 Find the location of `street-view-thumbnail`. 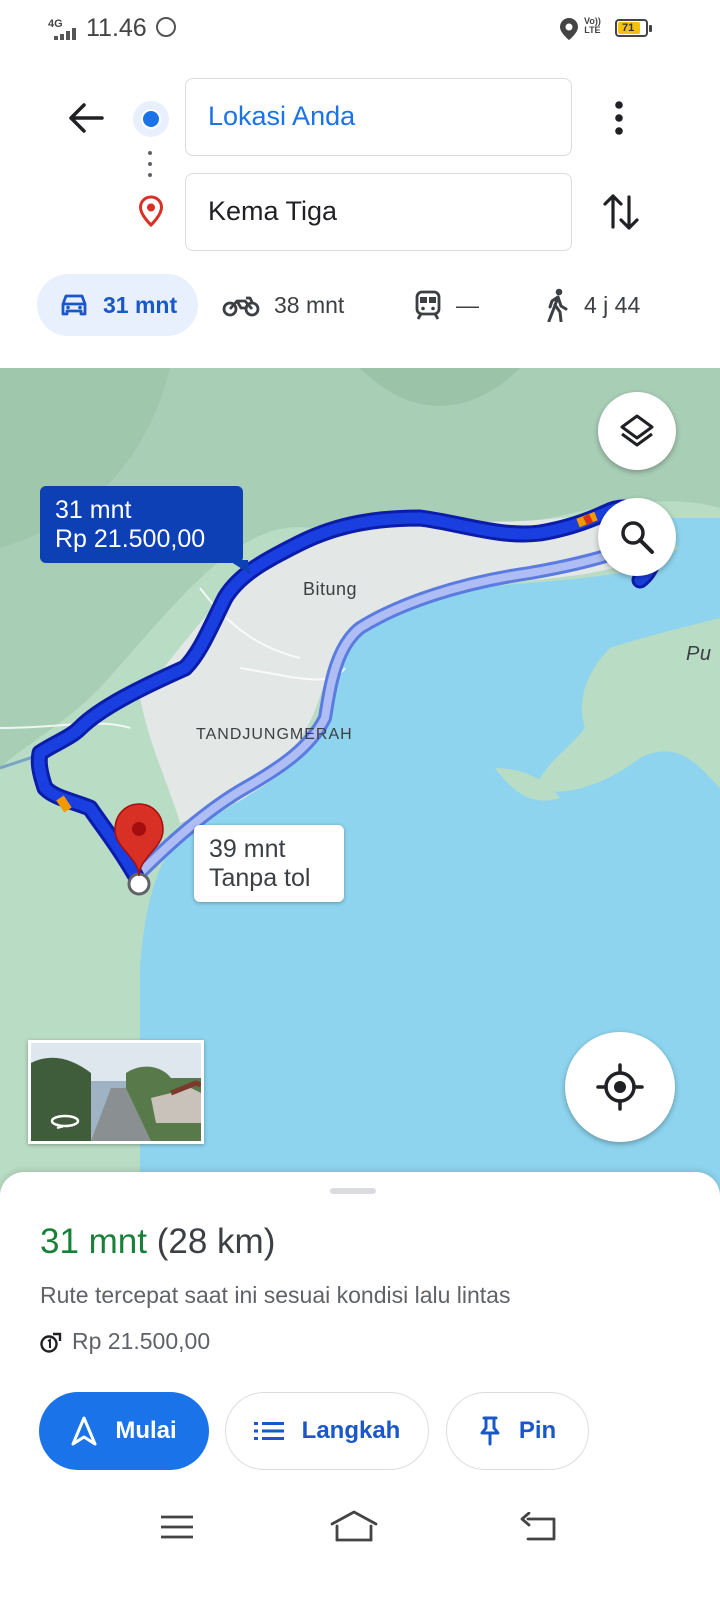

street-view-thumbnail is located at coordinates (116, 1092).